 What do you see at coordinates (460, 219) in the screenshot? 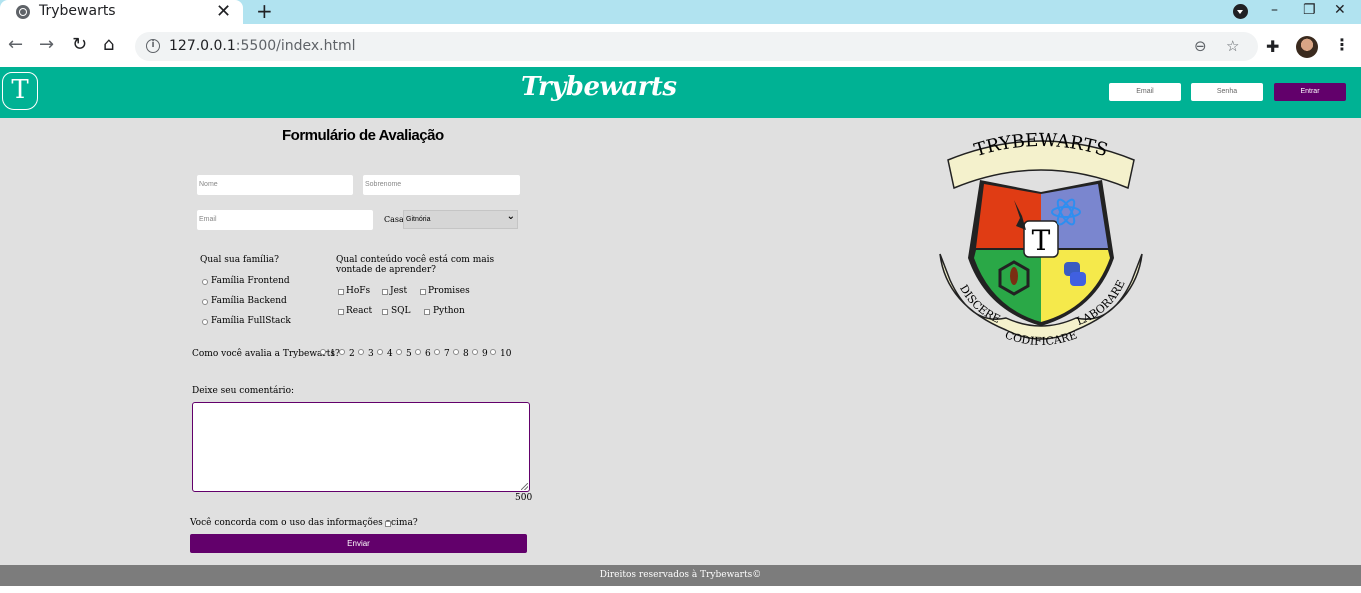
I see `house-select: Gitnória ⌄` at bounding box center [460, 219].